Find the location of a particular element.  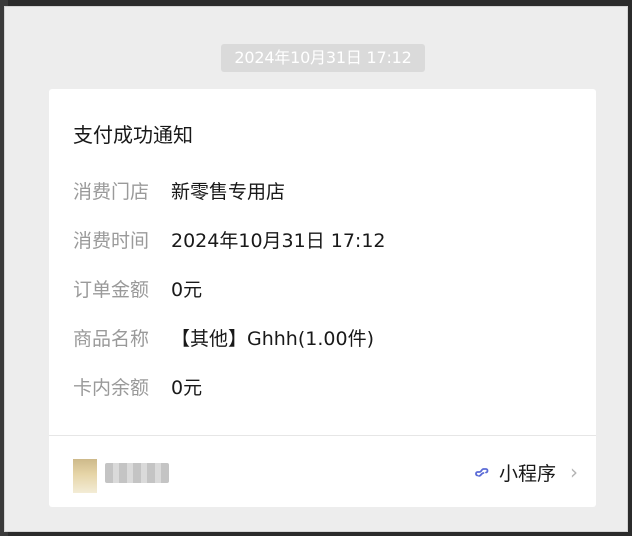

row-amount: 订单金额 0元 is located at coordinates (137, 288).